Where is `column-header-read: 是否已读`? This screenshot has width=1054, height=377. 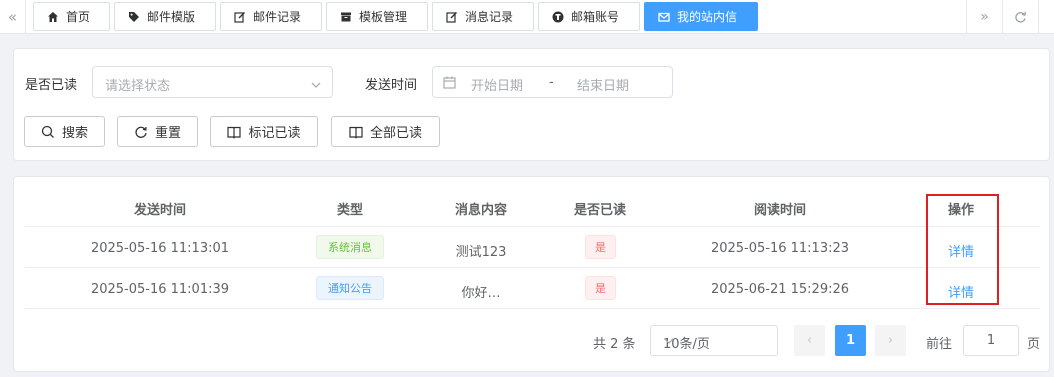 column-header-read: 是否已读 is located at coordinates (600, 208).